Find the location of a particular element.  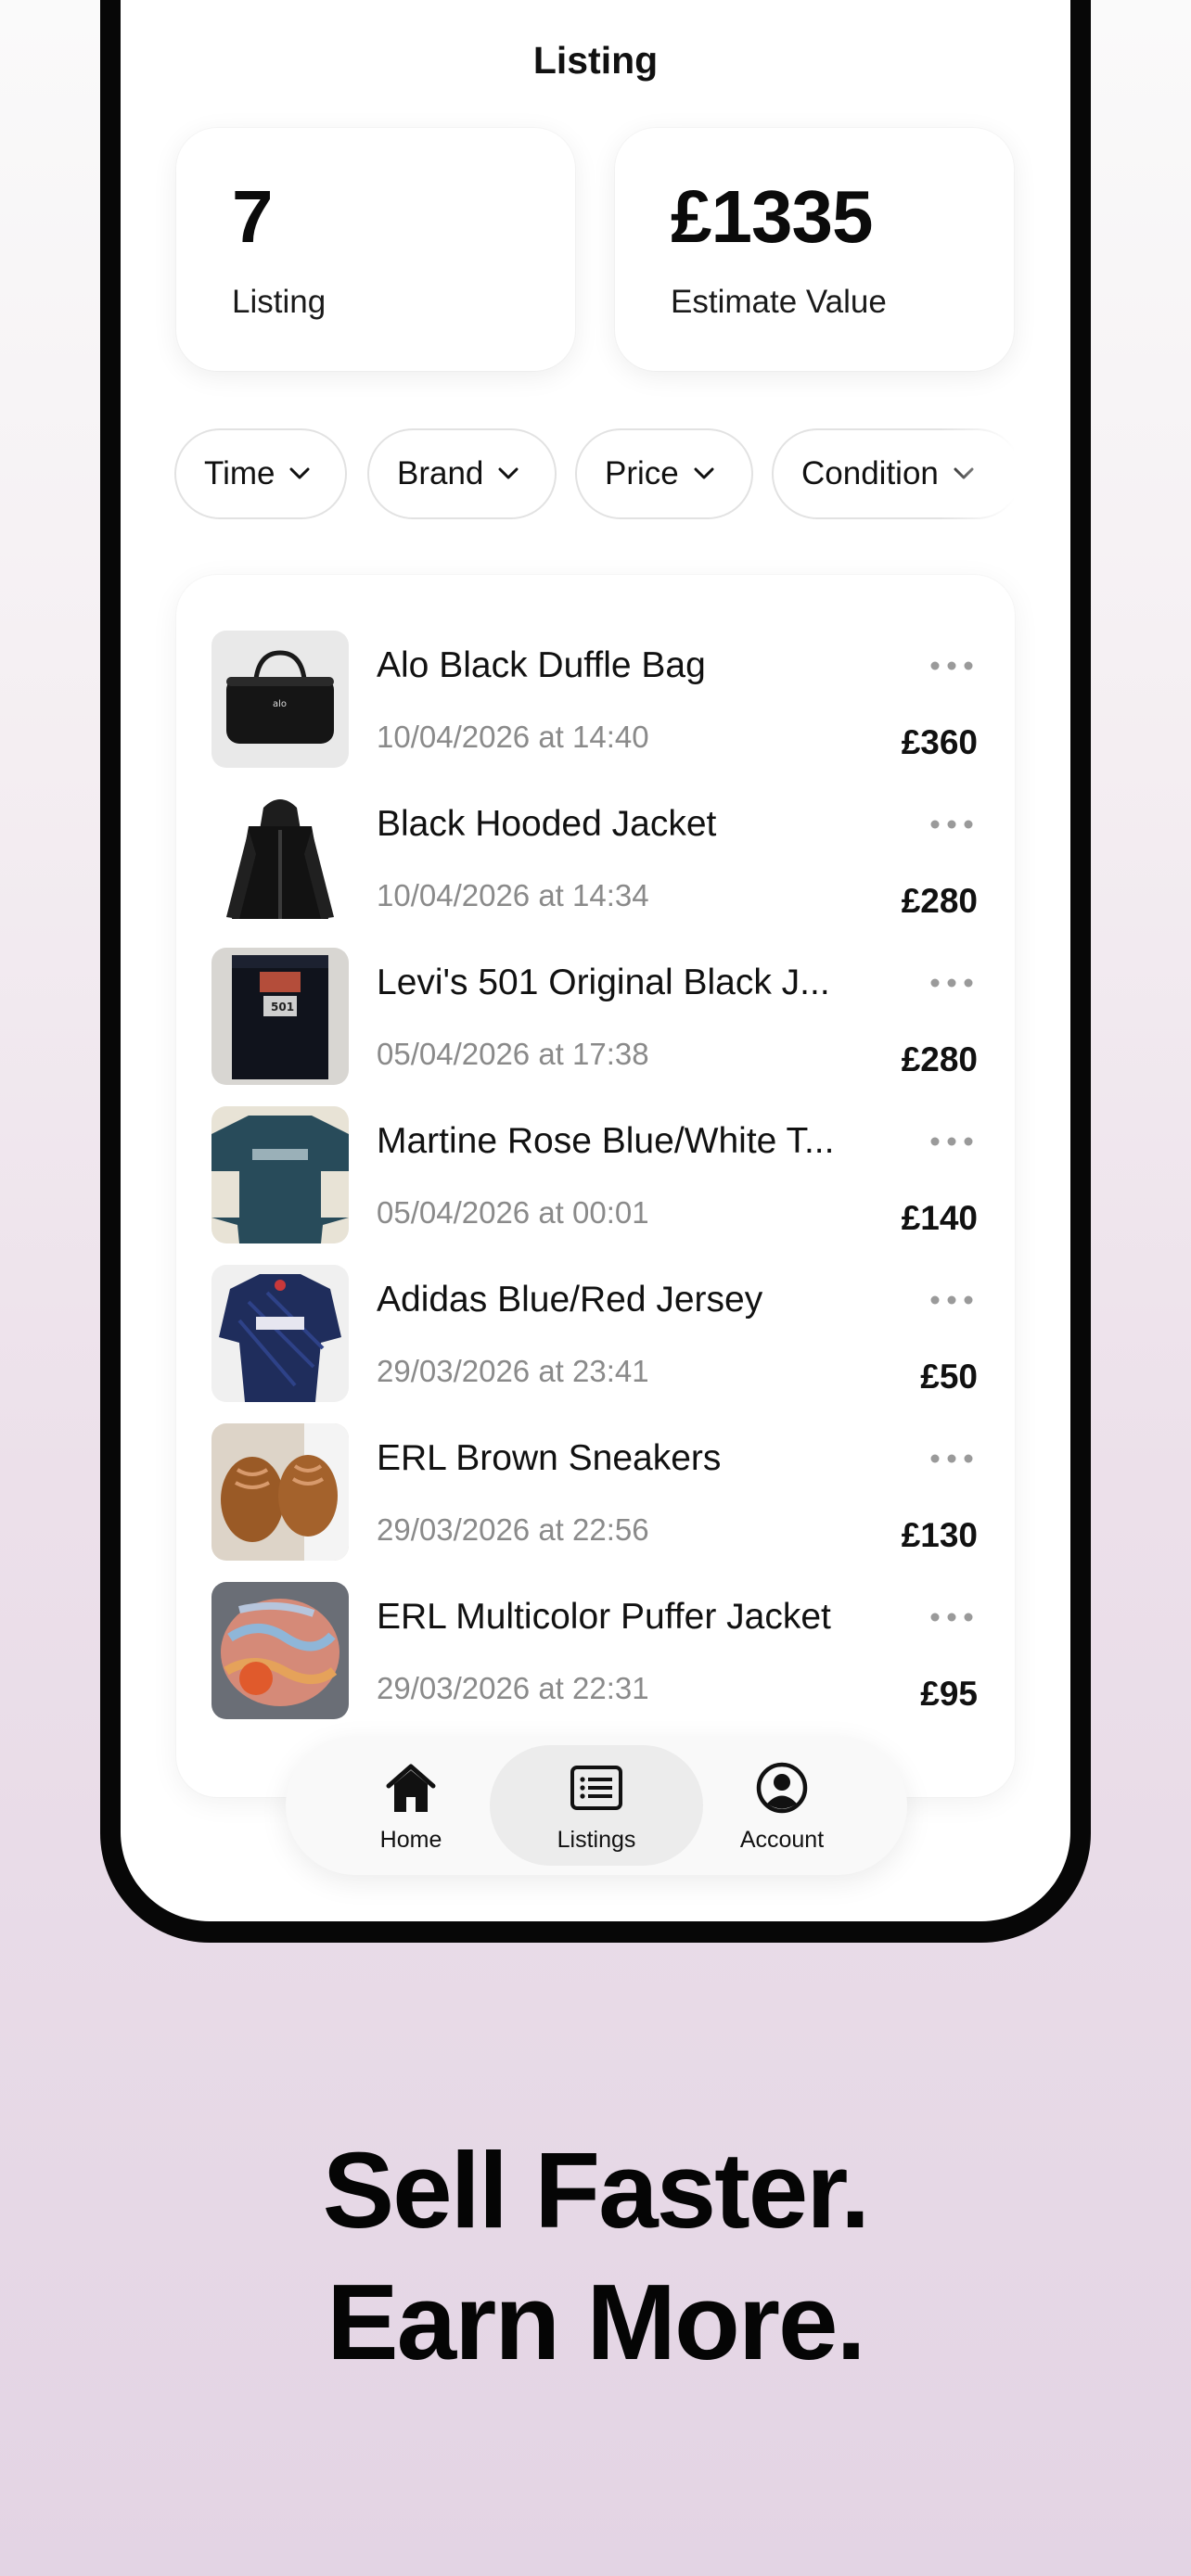

bottom-tab-bar: Home Listings Account is located at coordinates (597, 1806).